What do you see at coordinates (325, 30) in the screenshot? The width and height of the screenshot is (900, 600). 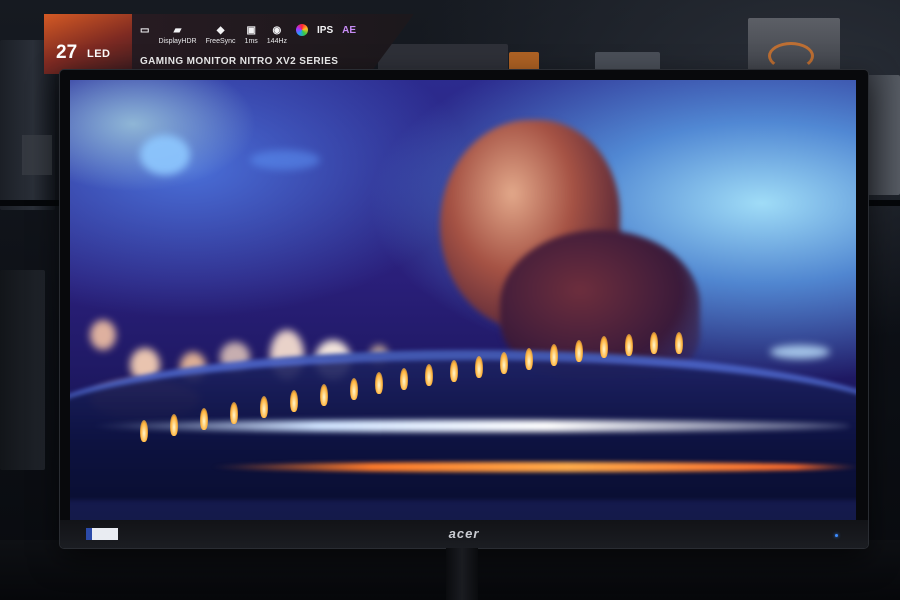 I see `ips-icon: IPS` at bounding box center [325, 30].